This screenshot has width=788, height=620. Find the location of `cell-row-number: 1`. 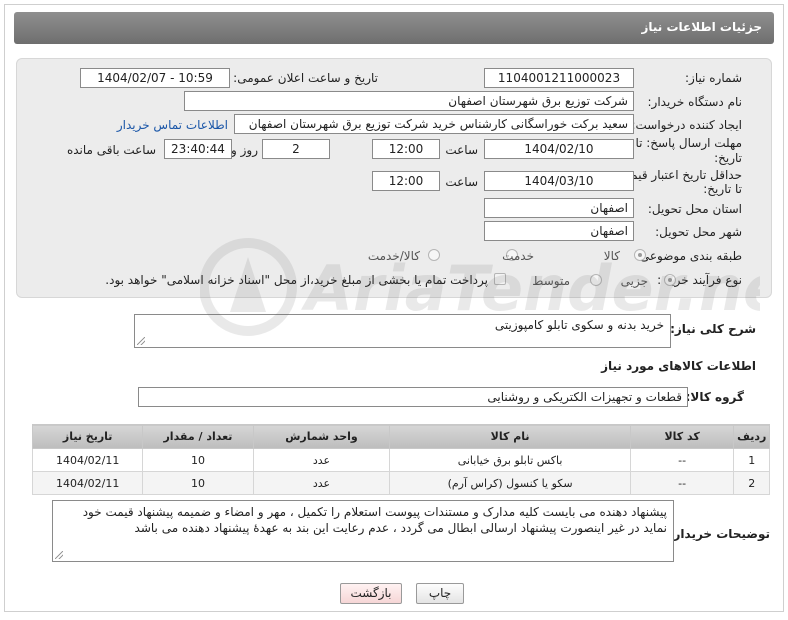

cell-row-number: 1 is located at coordinates (751, 460).